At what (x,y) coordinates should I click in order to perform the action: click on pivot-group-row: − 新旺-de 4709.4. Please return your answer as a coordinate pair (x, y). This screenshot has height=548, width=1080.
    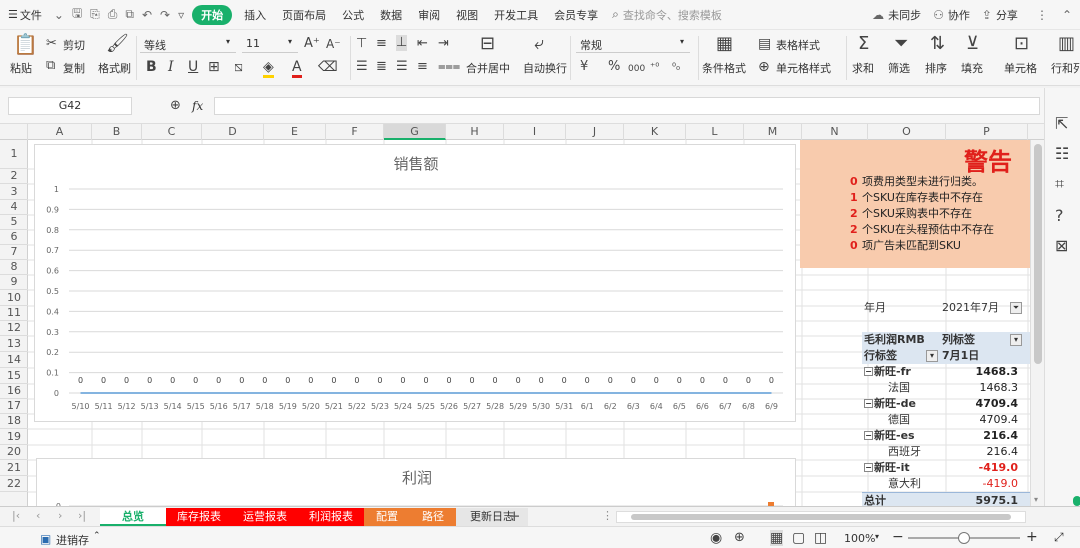
    Looking at the image, I should click on (946, 404).